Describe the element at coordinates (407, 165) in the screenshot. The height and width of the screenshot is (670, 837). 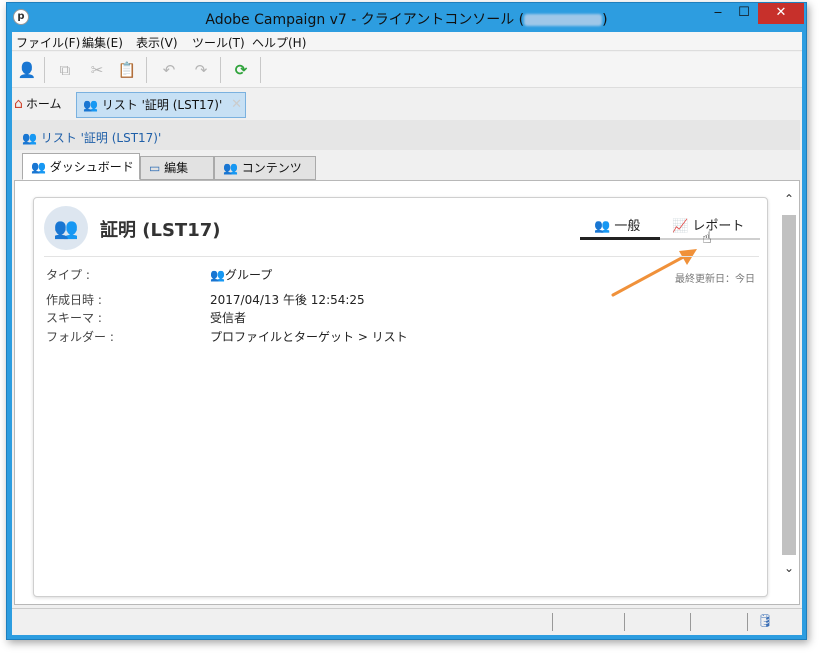
I see `content-tabs: 👥 ダッシュボード ▭ 編集 👥 コンテンツ` at that location.